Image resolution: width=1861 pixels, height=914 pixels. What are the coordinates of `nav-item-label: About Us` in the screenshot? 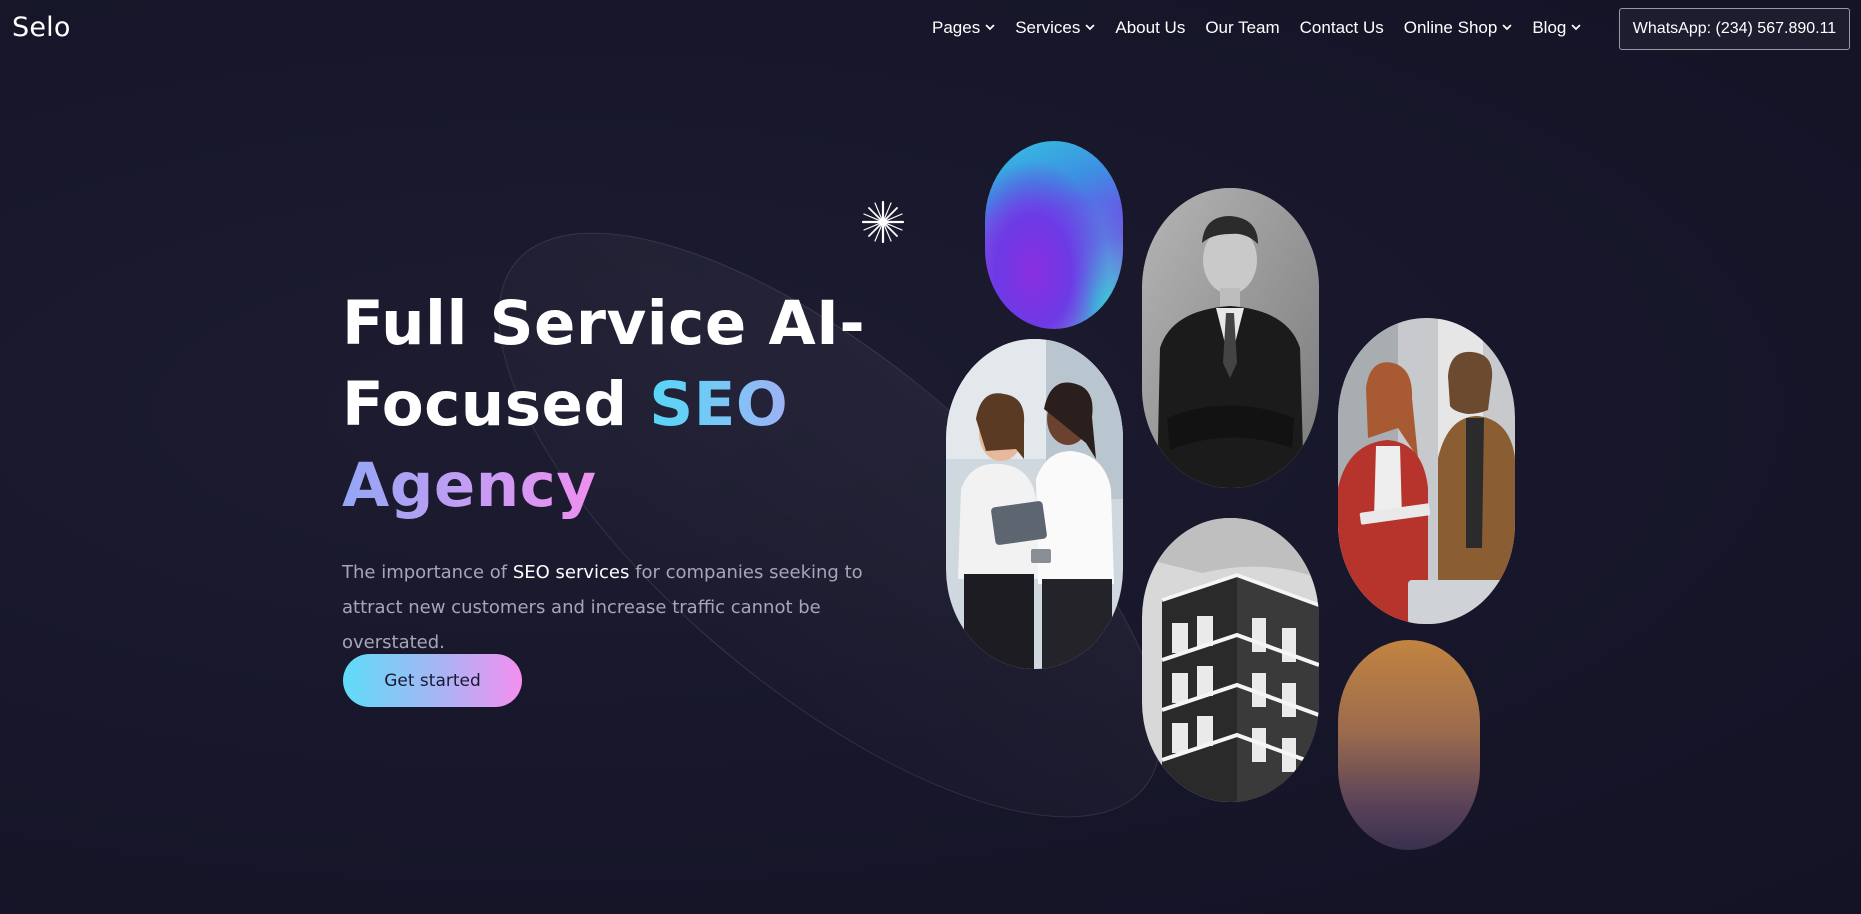 It's located at (1150, 27).